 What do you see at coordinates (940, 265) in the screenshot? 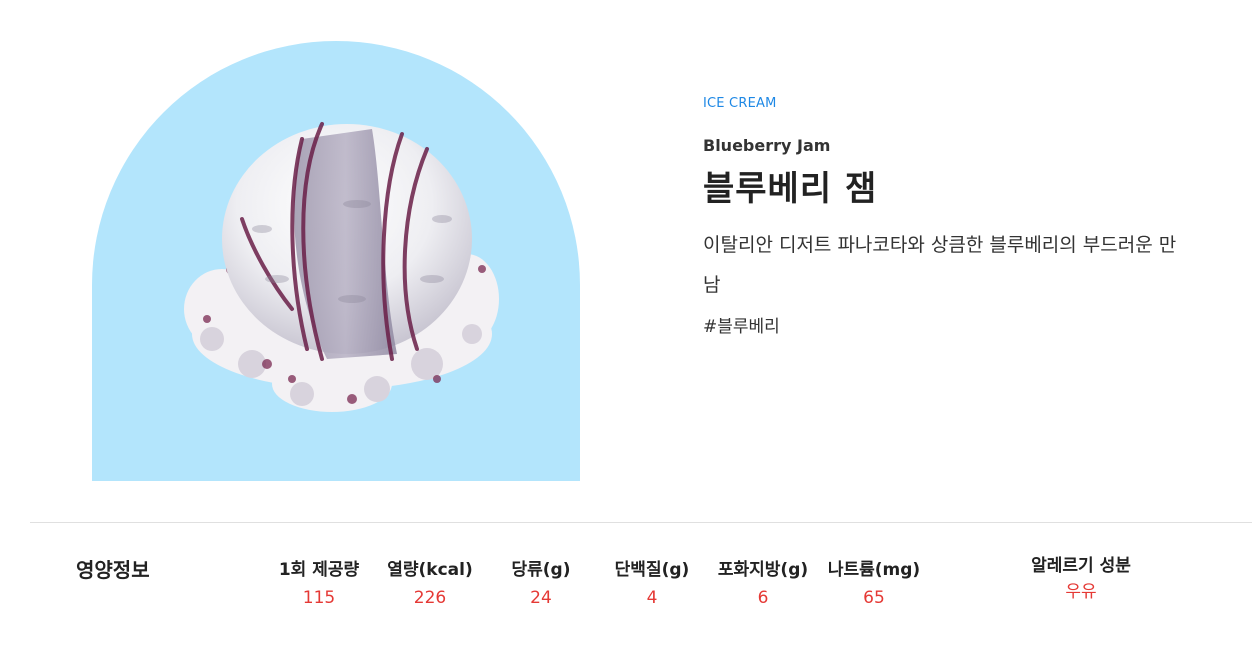
I see `product-description: 이탈리안 디저트 파나코타와 상큼한 블루베리의 부드러운 만남` at bounding box center [940, 265].